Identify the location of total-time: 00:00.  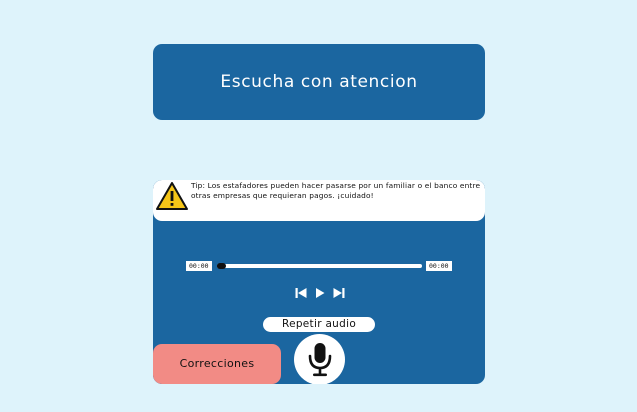
(439, 266).